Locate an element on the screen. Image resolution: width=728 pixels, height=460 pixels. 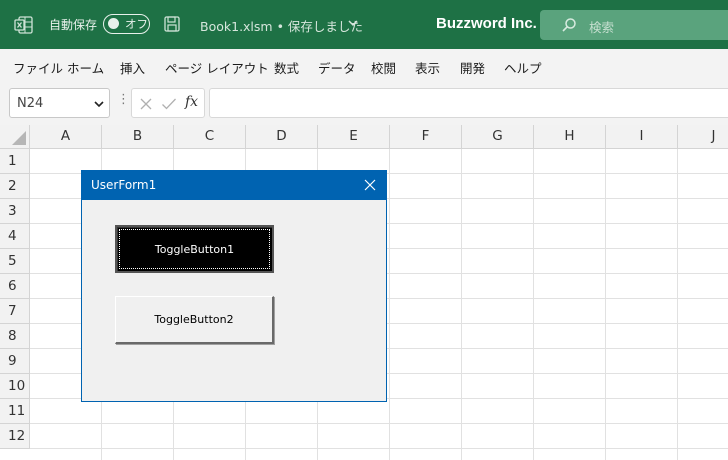
menu-review: 校閲 is located at coordinates (383, 67).